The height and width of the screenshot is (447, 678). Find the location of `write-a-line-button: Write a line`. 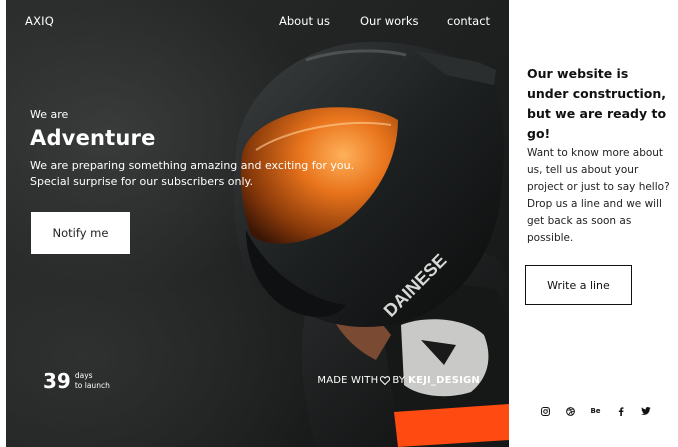

write-a-line-button: Write a line is located at coordinates (578, 285).